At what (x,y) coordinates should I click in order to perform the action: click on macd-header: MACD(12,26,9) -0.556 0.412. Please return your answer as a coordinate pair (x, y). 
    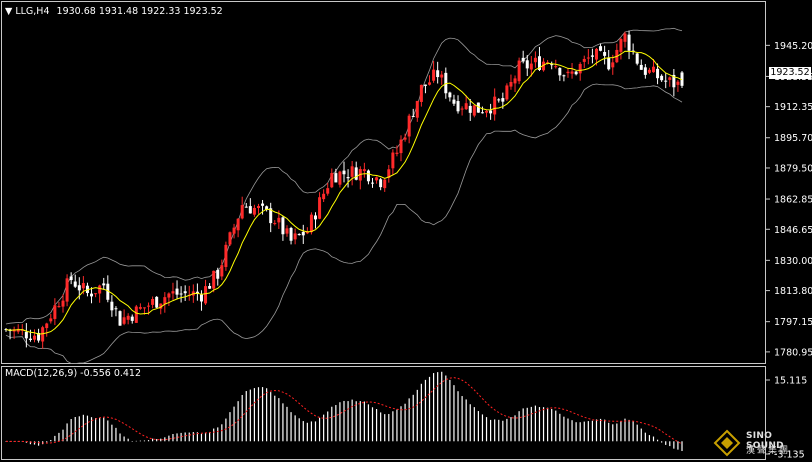
    Looking at the image, I should click on (73, 373).